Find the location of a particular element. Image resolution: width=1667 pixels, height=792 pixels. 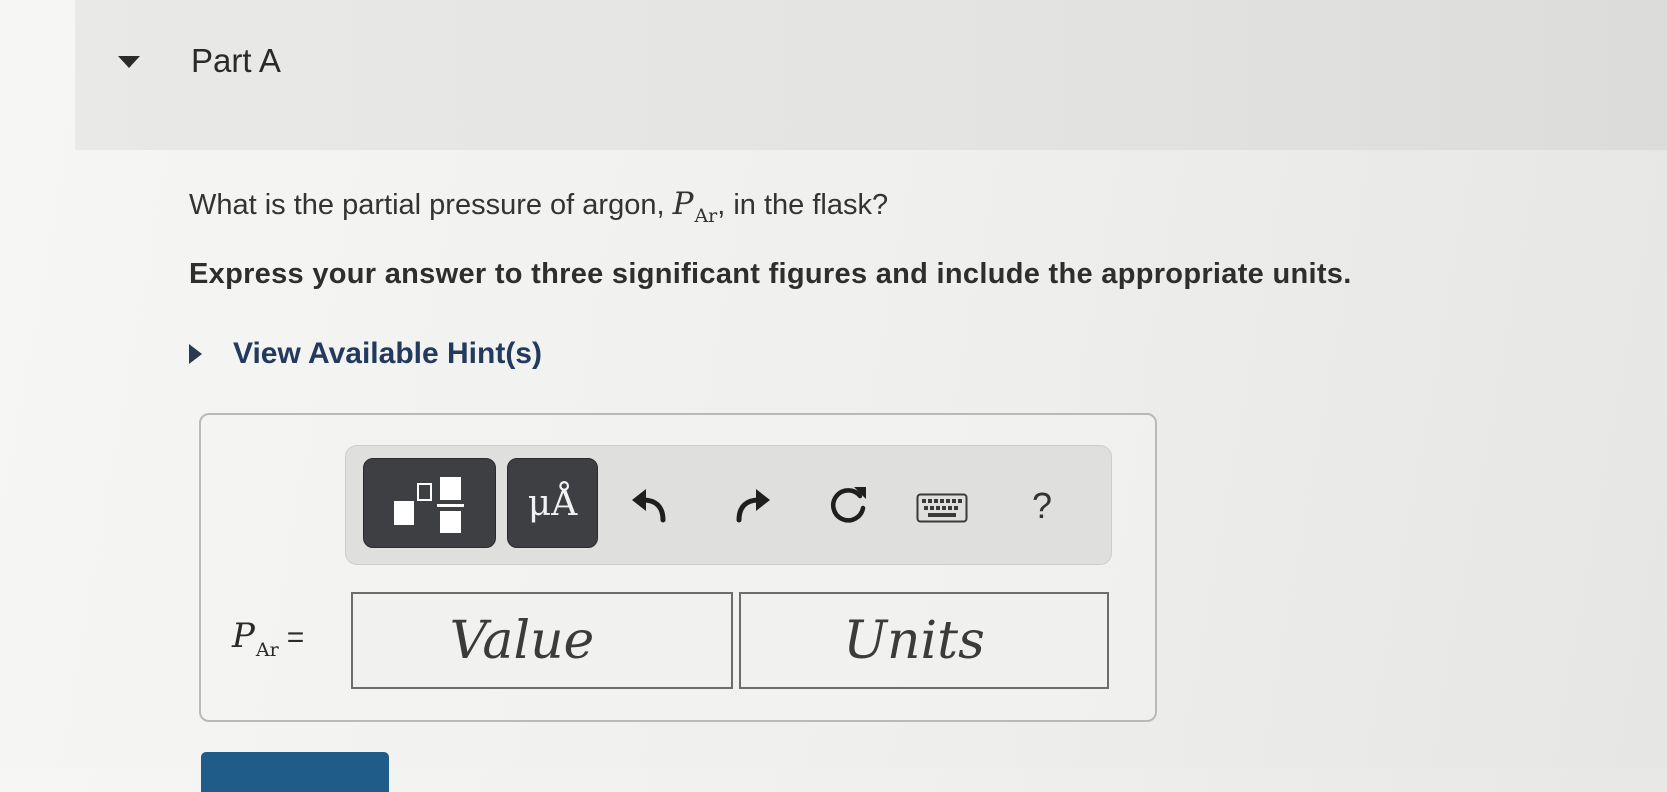

redo-button is located at coordinates (752, 505).